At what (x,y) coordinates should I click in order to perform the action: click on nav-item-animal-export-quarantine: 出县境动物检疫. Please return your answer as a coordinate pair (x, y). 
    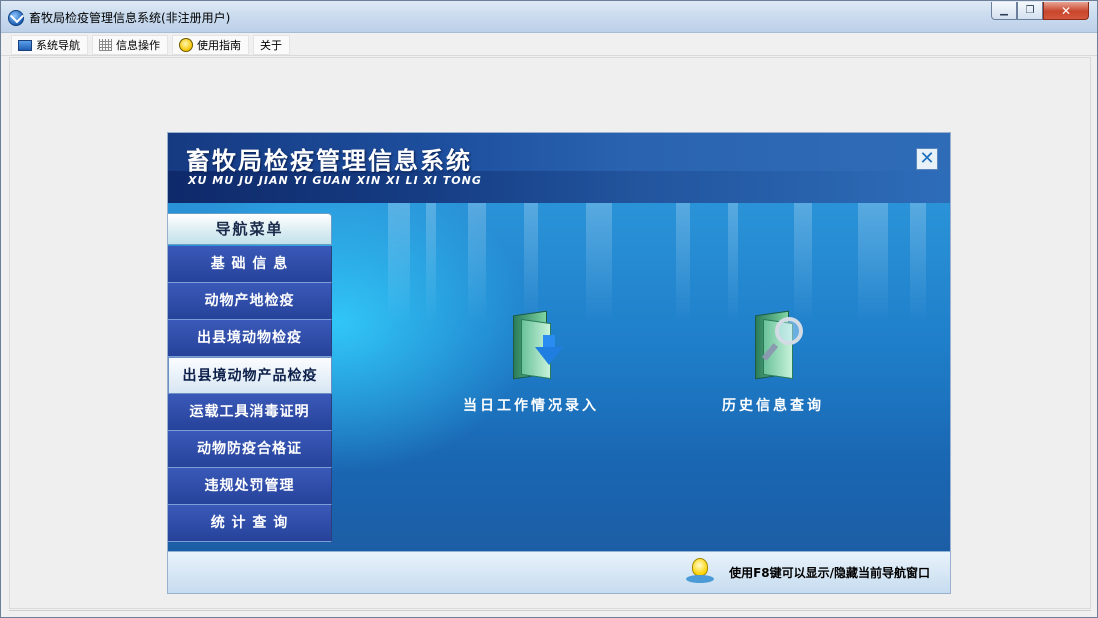
    Looking at the image, I should click on (250, 338).